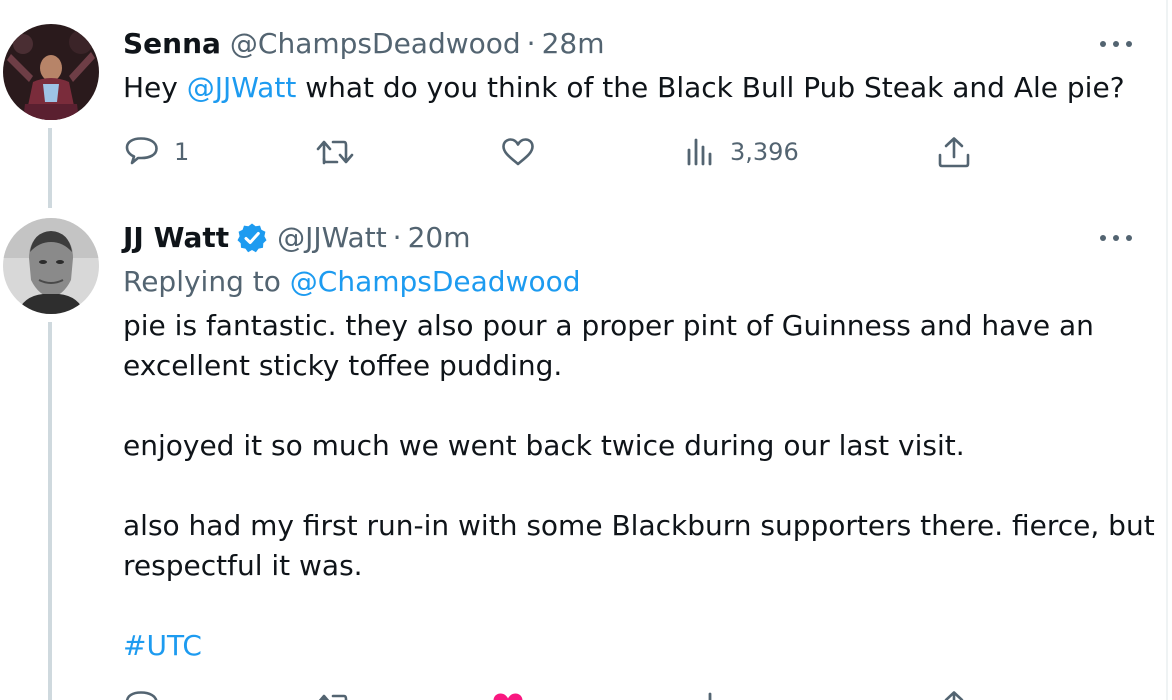  Describe the element at coordinates (182, 152) in the screenshot. I see `reply-count: 1` at that location.